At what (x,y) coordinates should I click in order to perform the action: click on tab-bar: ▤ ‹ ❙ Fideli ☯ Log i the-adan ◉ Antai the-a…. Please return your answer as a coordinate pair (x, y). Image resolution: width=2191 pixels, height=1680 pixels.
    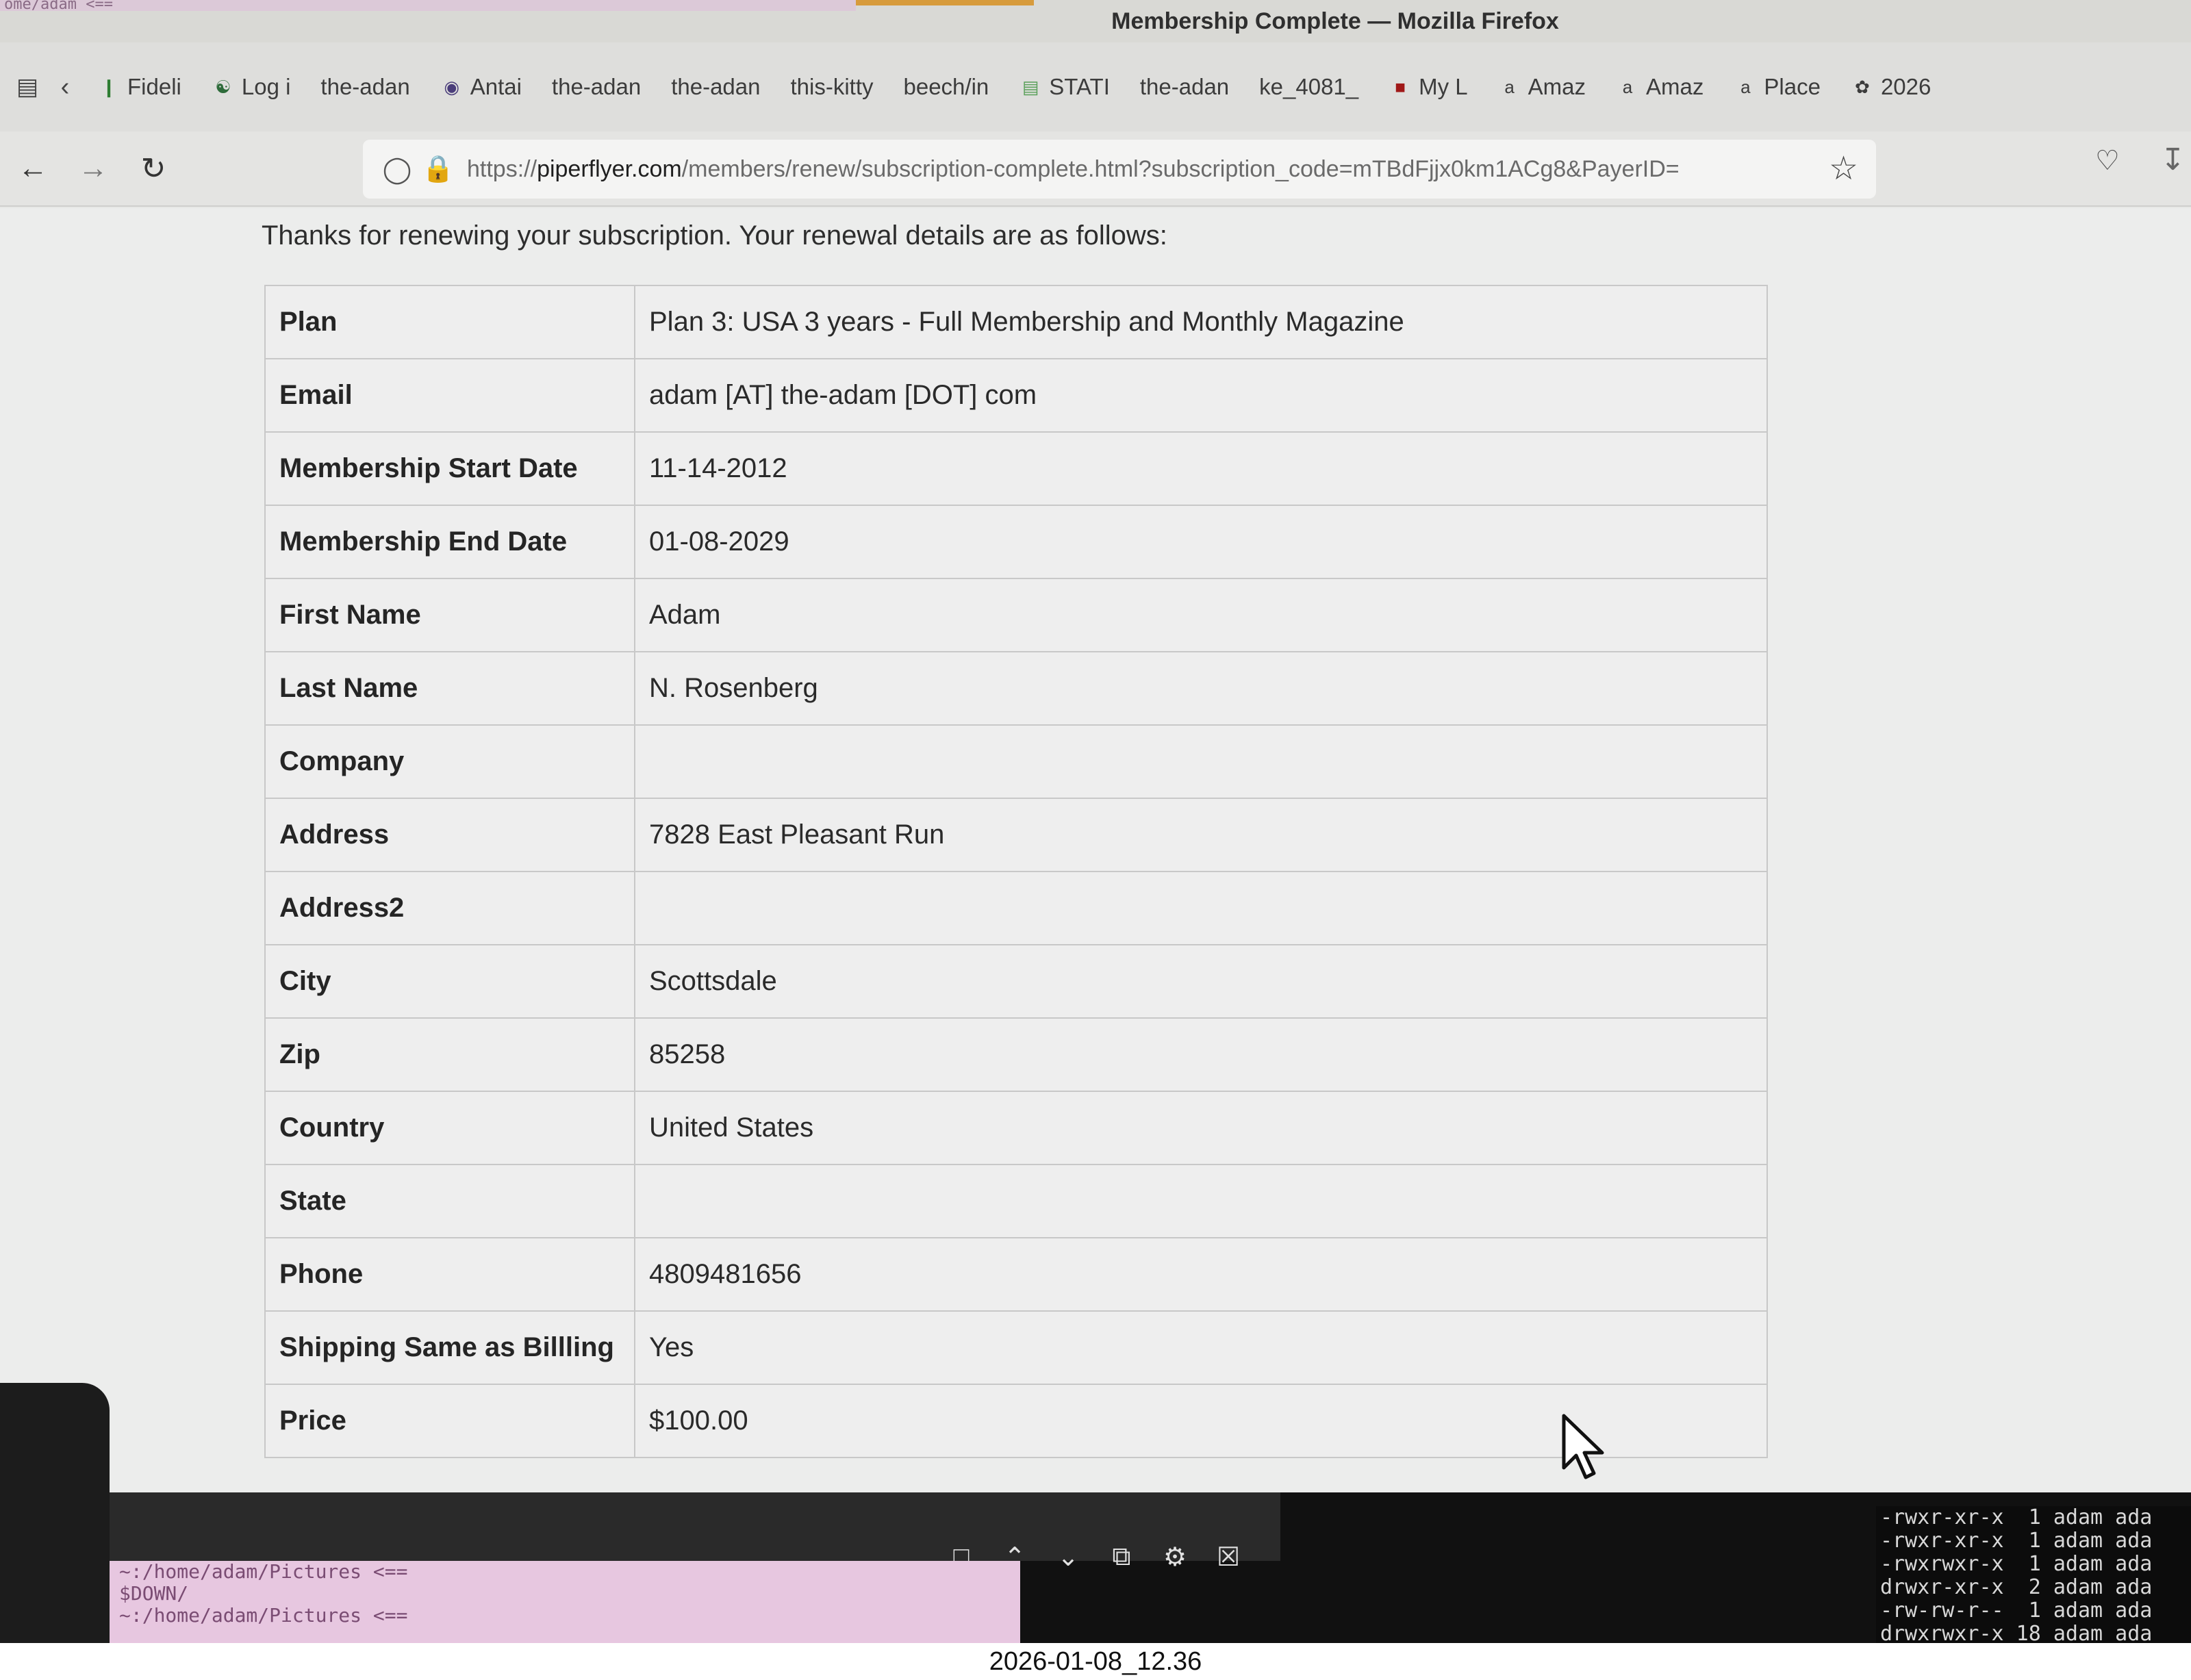
    Looking at the image, I should click on (1095, 86).